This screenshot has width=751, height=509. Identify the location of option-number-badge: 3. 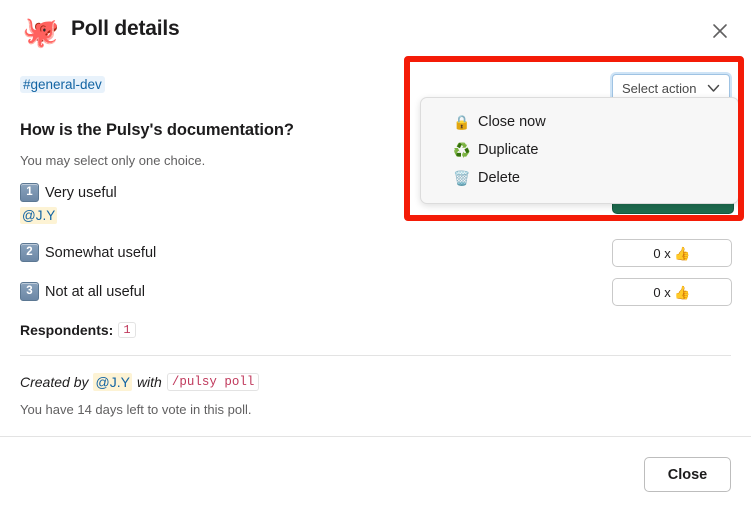
(29, 291).